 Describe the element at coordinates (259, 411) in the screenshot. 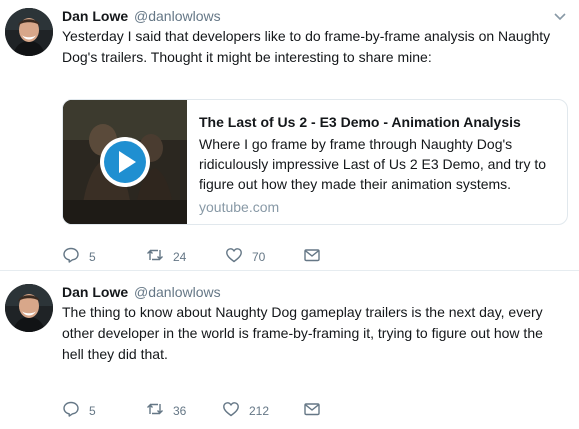

I see `like-count: 212` at that location.